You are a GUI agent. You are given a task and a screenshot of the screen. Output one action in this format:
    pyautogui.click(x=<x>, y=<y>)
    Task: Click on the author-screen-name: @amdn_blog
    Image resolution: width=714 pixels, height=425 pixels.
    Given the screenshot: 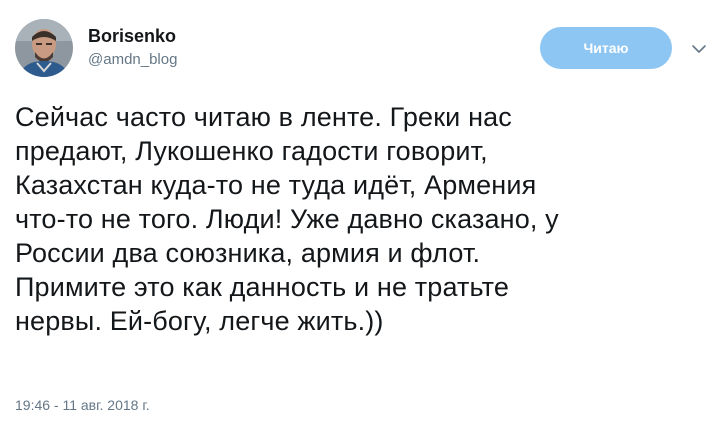 What is the action you would take?
    pyautogui.click(x=132, y=60)
    